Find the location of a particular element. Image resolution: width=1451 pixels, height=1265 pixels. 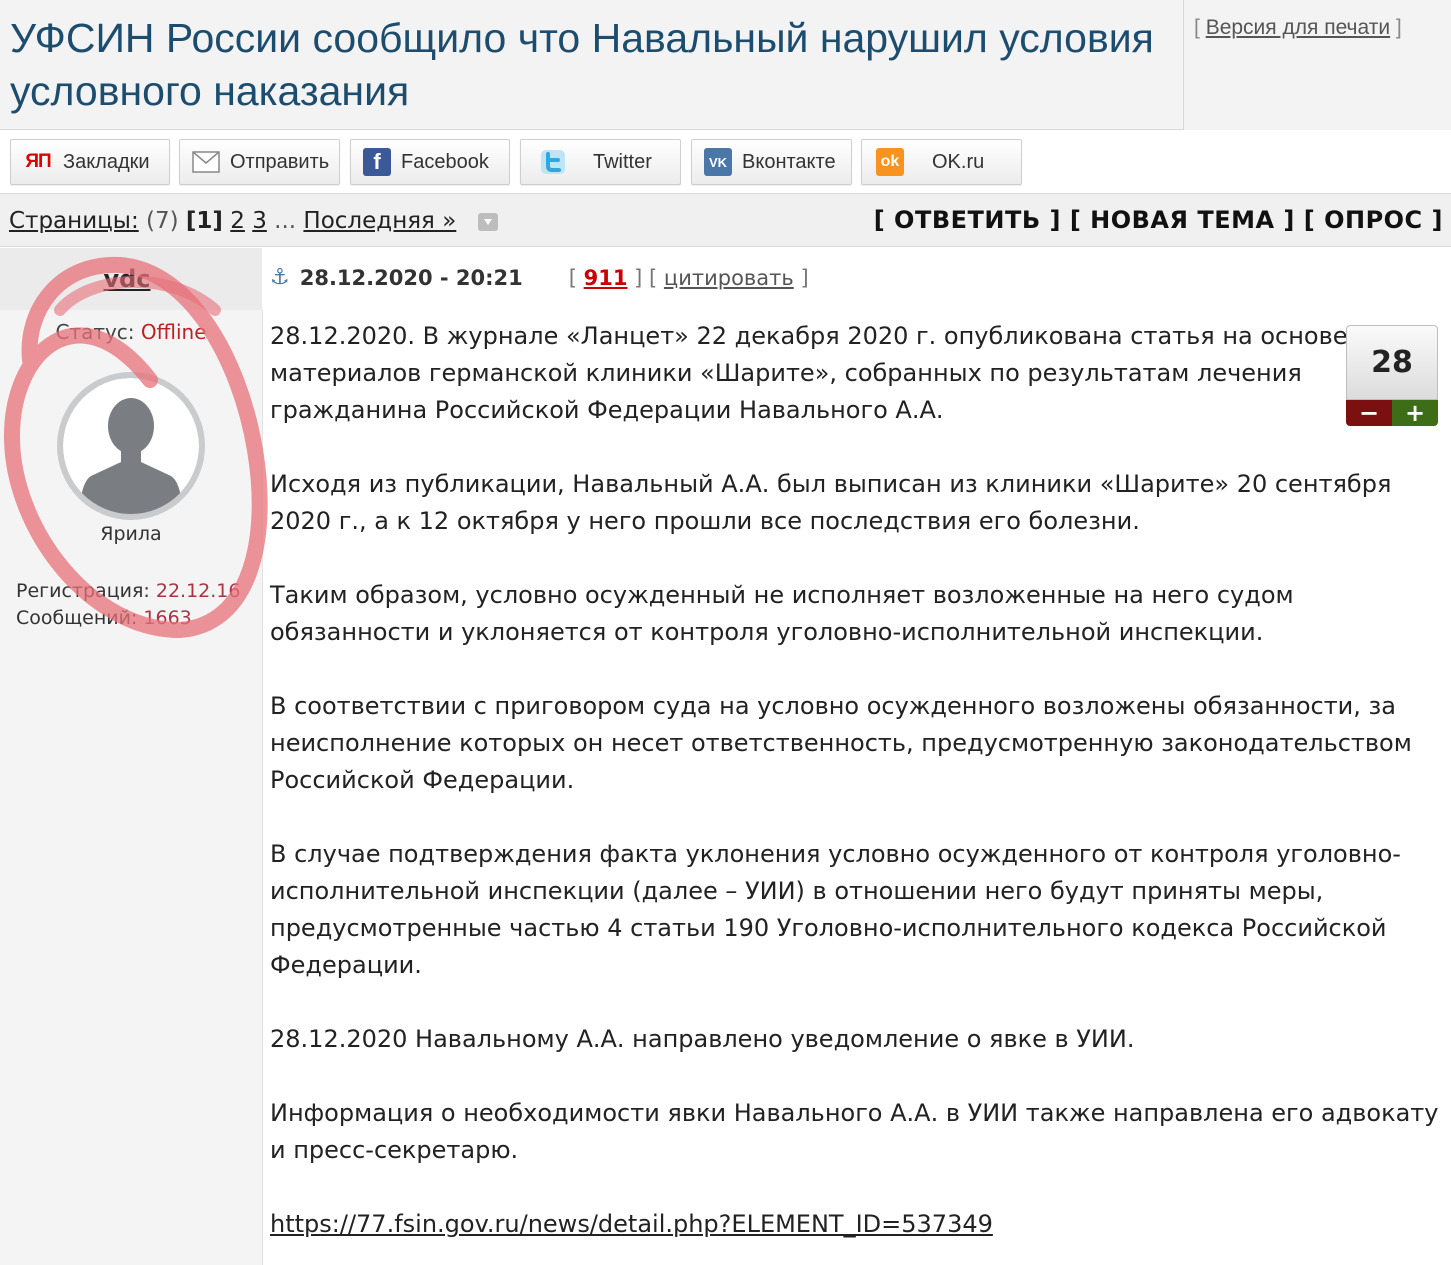

print-version-box: [ Версия для печати ] is located at coordinates (1317, 65).